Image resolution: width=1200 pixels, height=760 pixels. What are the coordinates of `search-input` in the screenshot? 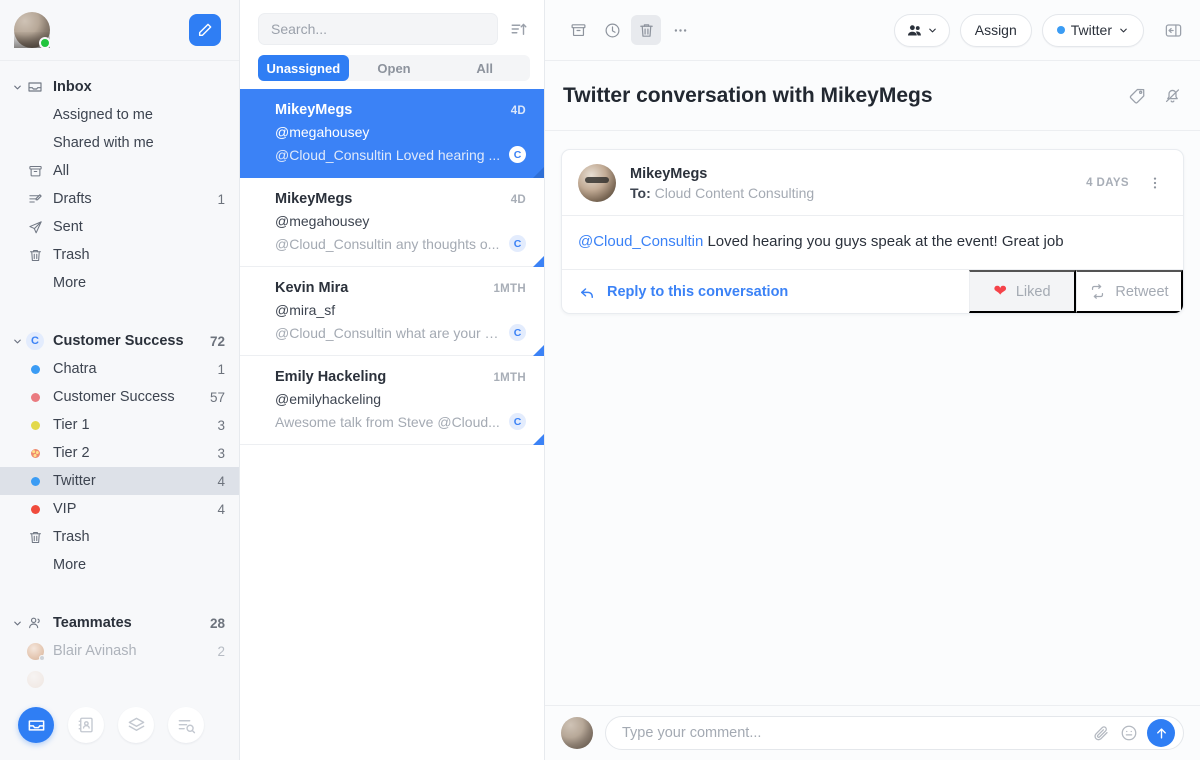 It's located at (378, 29).